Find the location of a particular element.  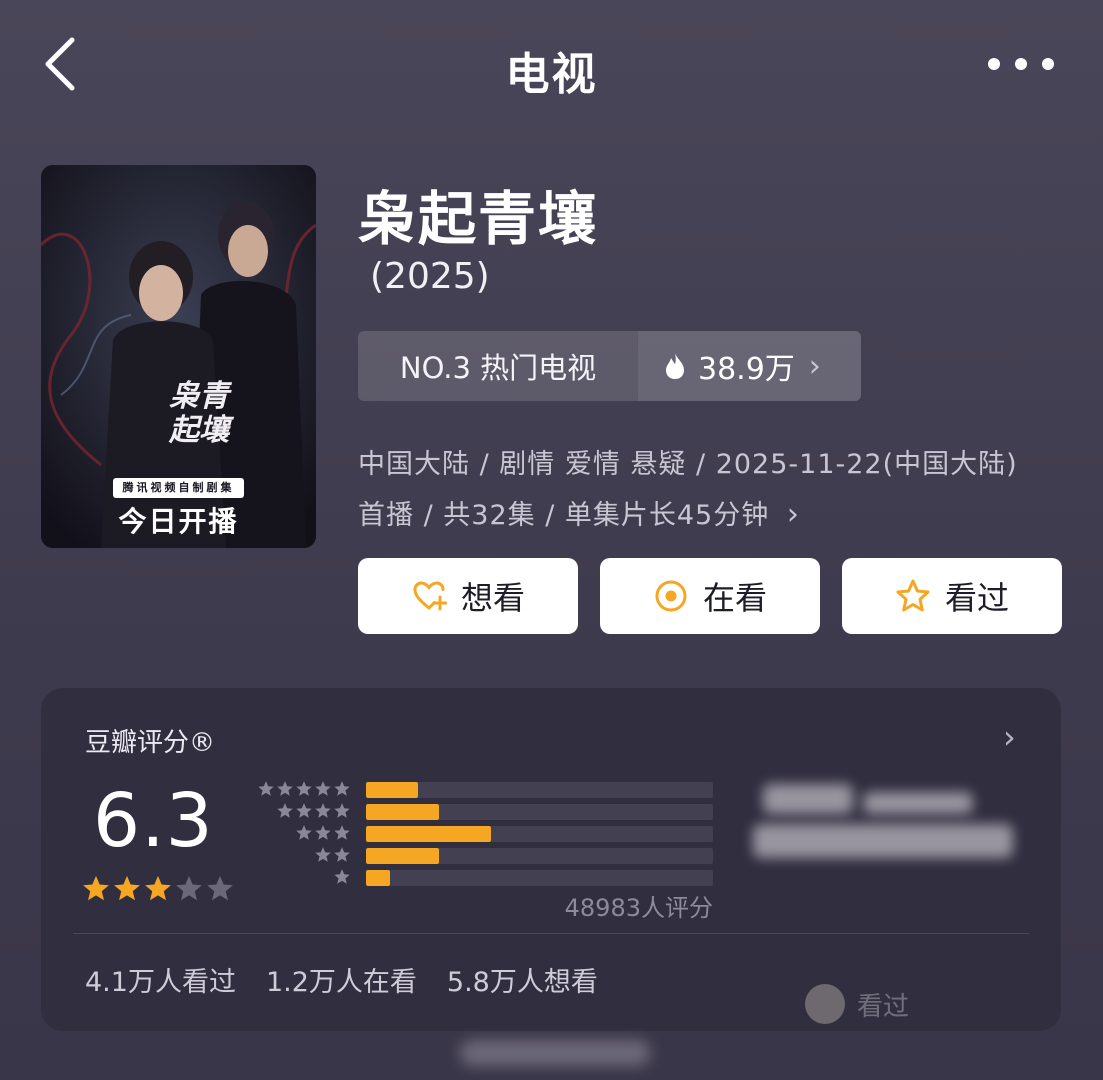

poster-stamp: 今日开播 is located at coordinates (178, 521).